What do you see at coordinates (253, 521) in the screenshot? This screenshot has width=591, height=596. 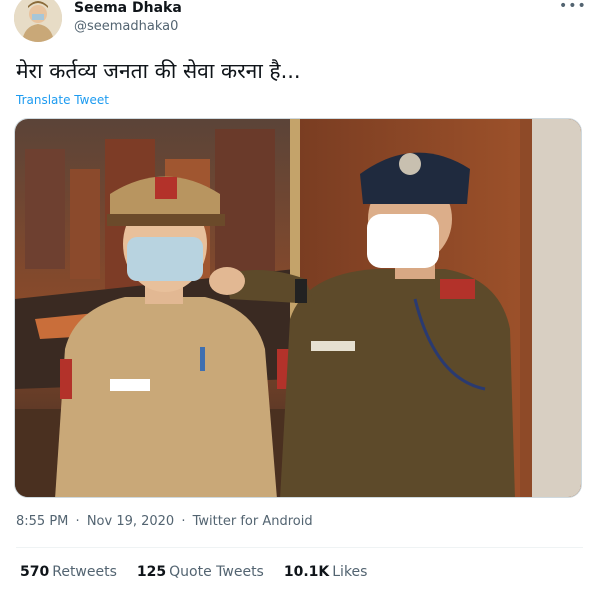 I see `tweet-source: Twitter for Android` at bounding box center [253, 521].